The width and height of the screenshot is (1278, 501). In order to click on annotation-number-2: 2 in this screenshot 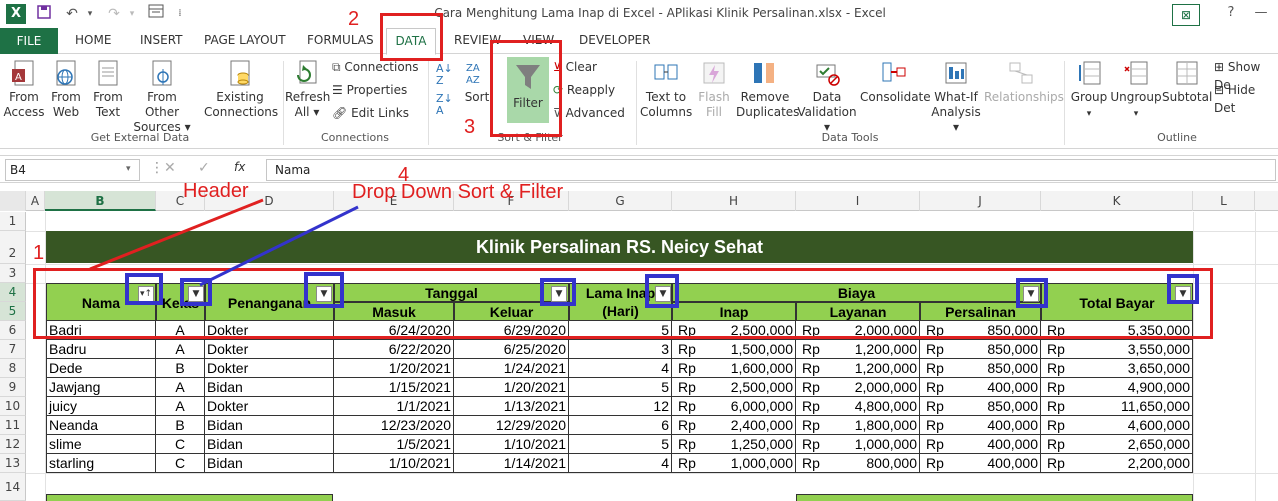, I will do `click(354, 19)`.